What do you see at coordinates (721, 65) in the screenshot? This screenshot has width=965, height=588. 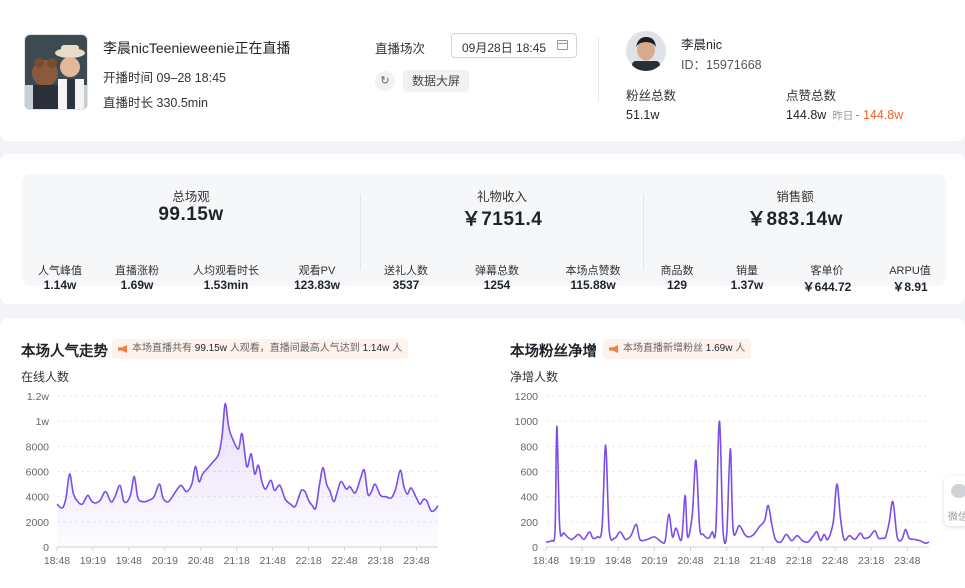 I see `anchor-id: ID：15971668` at bounding box center [721, 65].